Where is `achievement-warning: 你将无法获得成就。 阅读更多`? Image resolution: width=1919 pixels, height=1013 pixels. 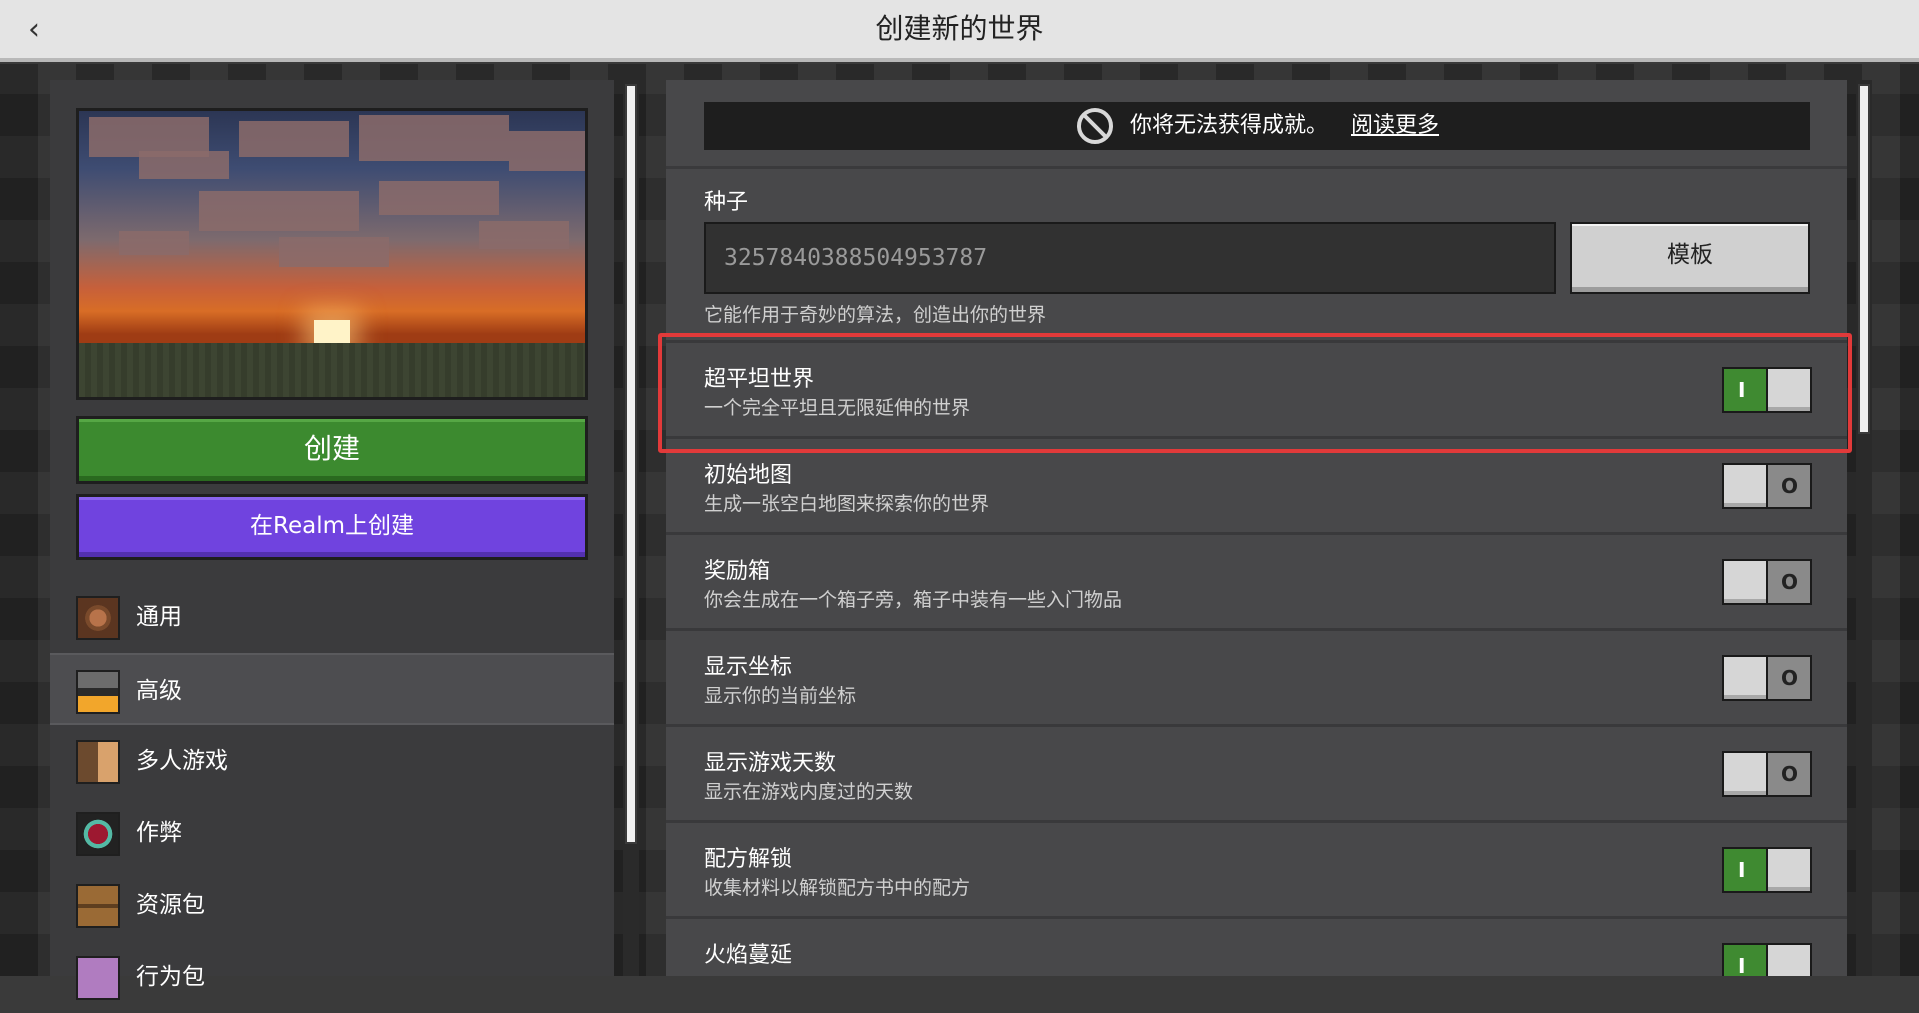
achievement-warning: 你将无法获得成就。 阅读更多 is located at coordinates (1257, 126).